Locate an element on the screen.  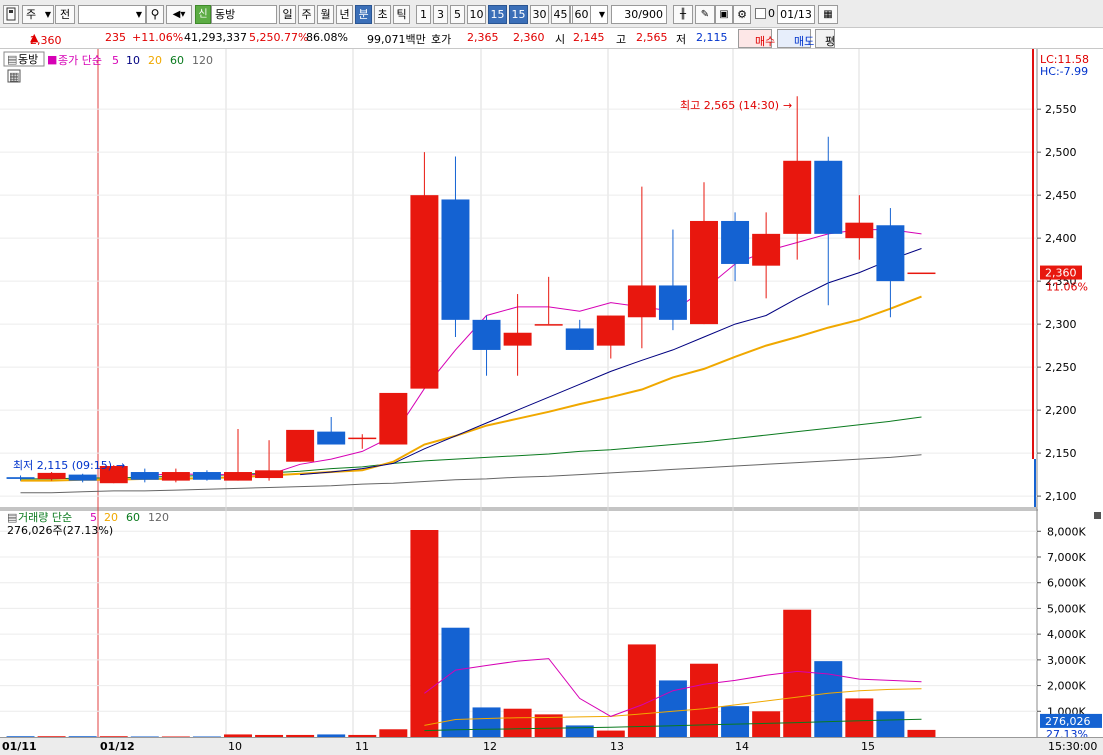
period-tab: 년 is located at coordinates (344, 14).